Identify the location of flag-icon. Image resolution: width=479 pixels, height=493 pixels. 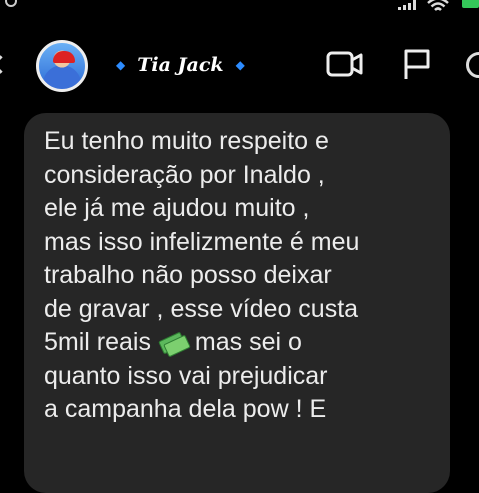
(417, 64).